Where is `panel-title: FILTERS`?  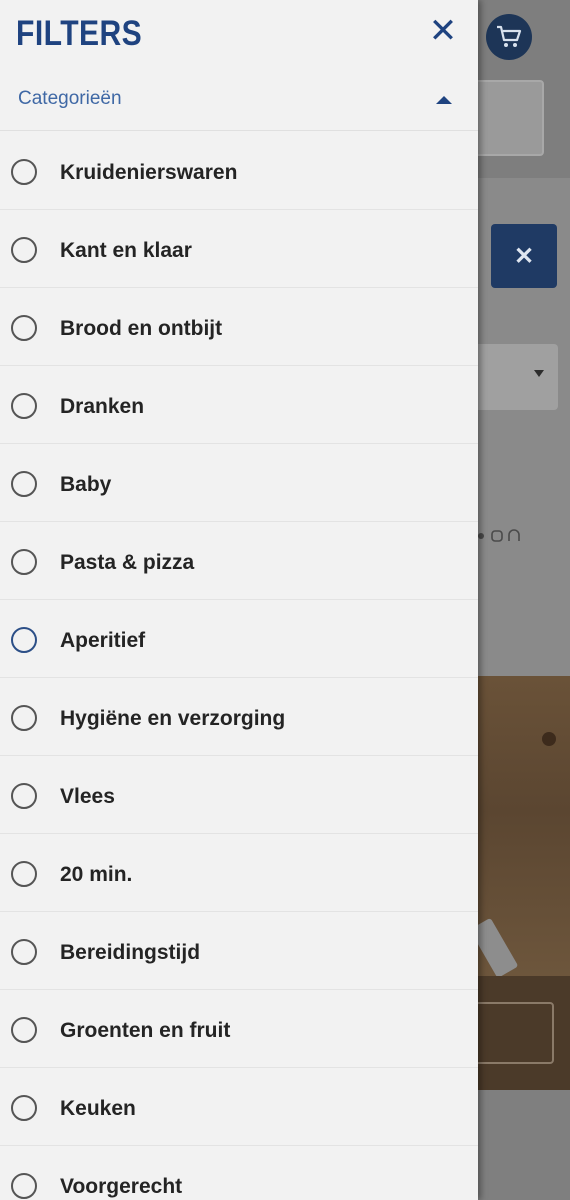 panel-title: FILTERS is located at coordinates (79, 33).